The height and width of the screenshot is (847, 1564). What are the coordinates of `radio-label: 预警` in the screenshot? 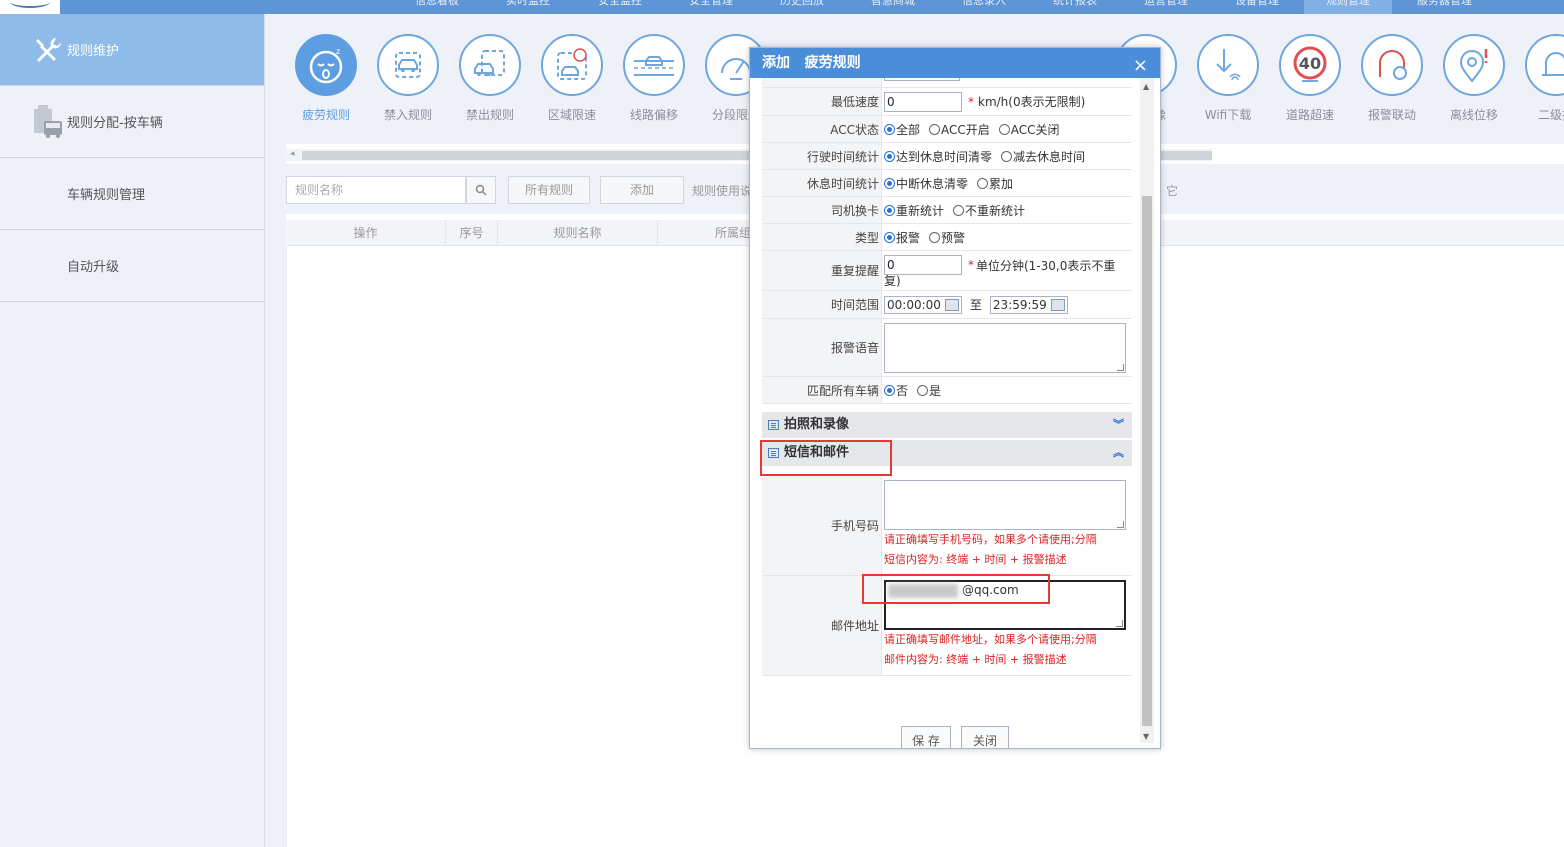 It's located at (953, 237).